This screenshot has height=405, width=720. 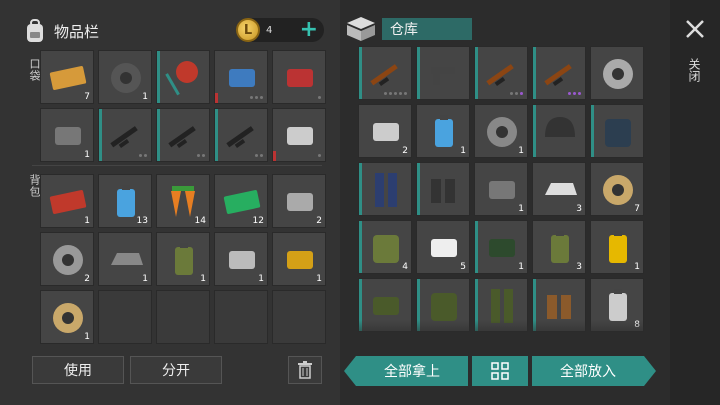 I want to click on storage-box-icon, so click(x=361, y=29).